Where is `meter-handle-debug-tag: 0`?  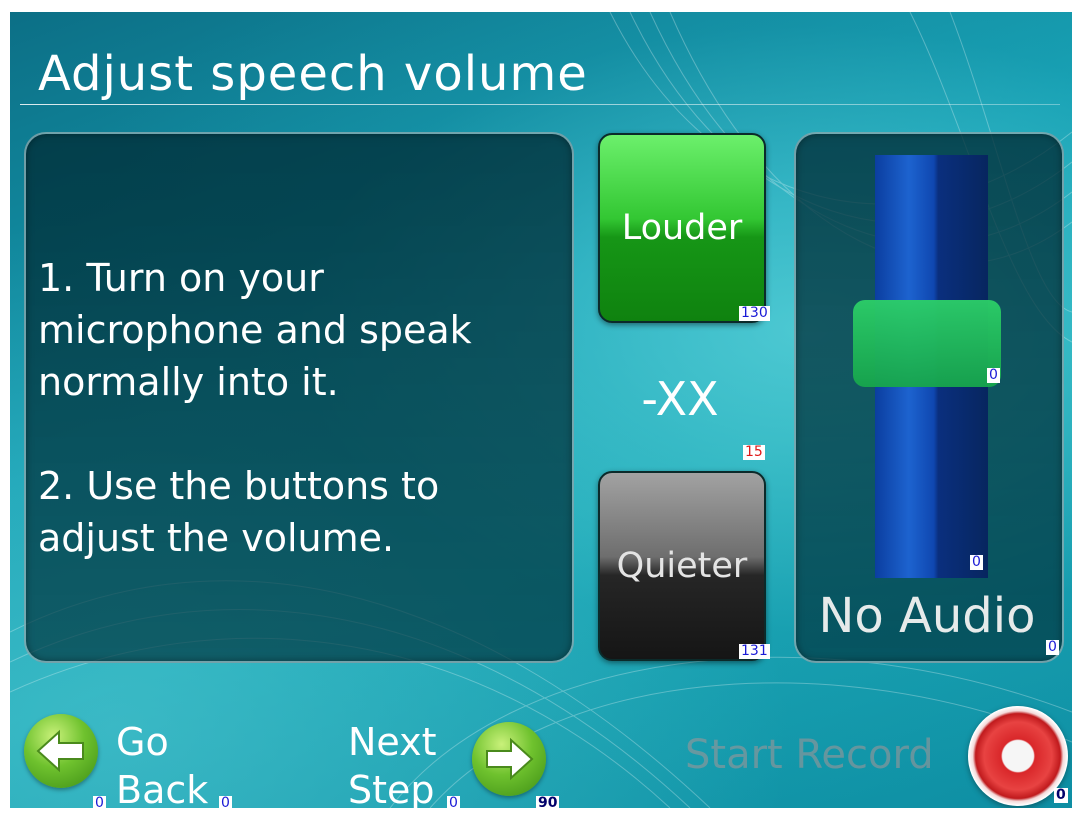
meter-handle-debug-tag: 0 is located at coordinates (993, 375).